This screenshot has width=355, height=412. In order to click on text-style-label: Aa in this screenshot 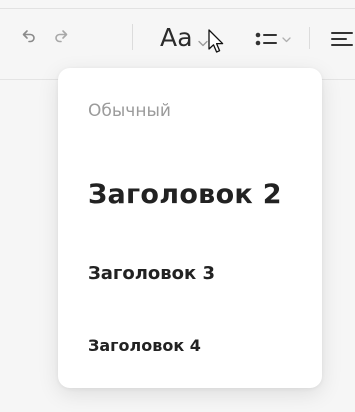, I will do `click(176, 37)`.